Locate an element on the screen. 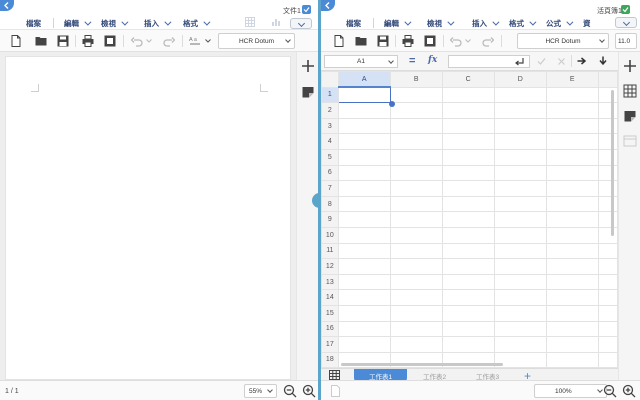 The height and width of the screenshot is (400, 640). row-header: 1 is located at coordinates (330, 95).